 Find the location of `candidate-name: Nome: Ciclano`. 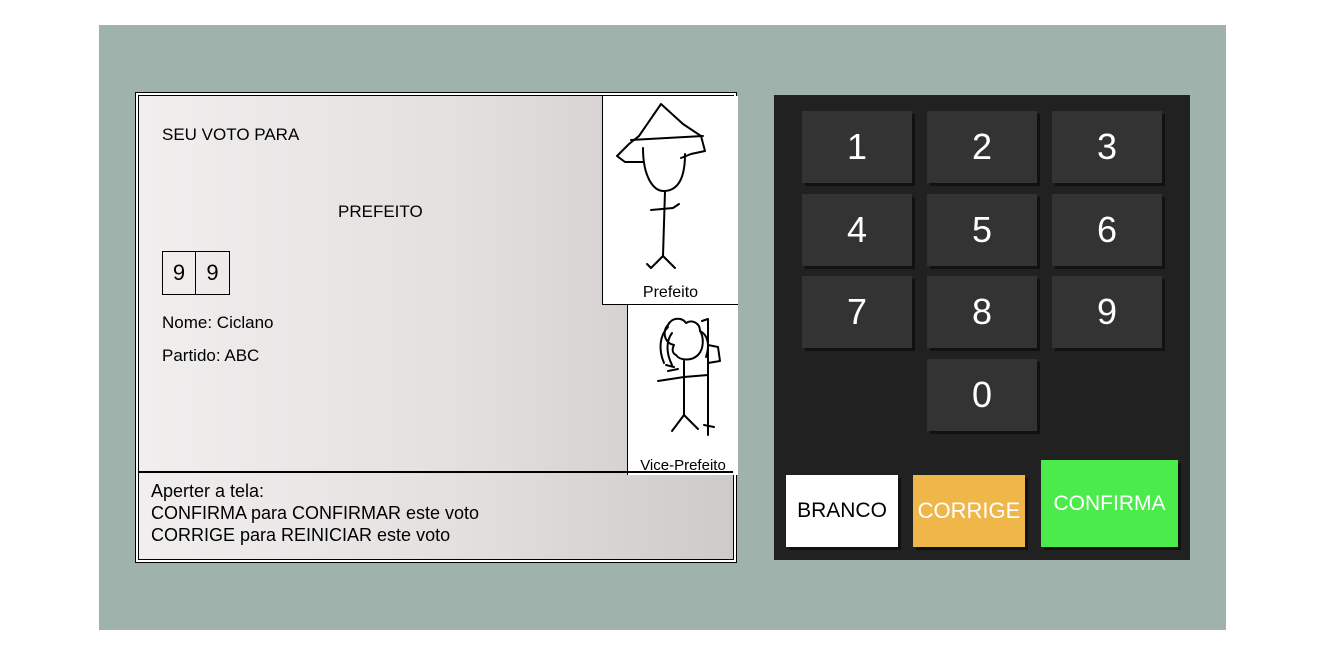

candidate-name: Nome: Ciclano is located at coordinates (218, 322).